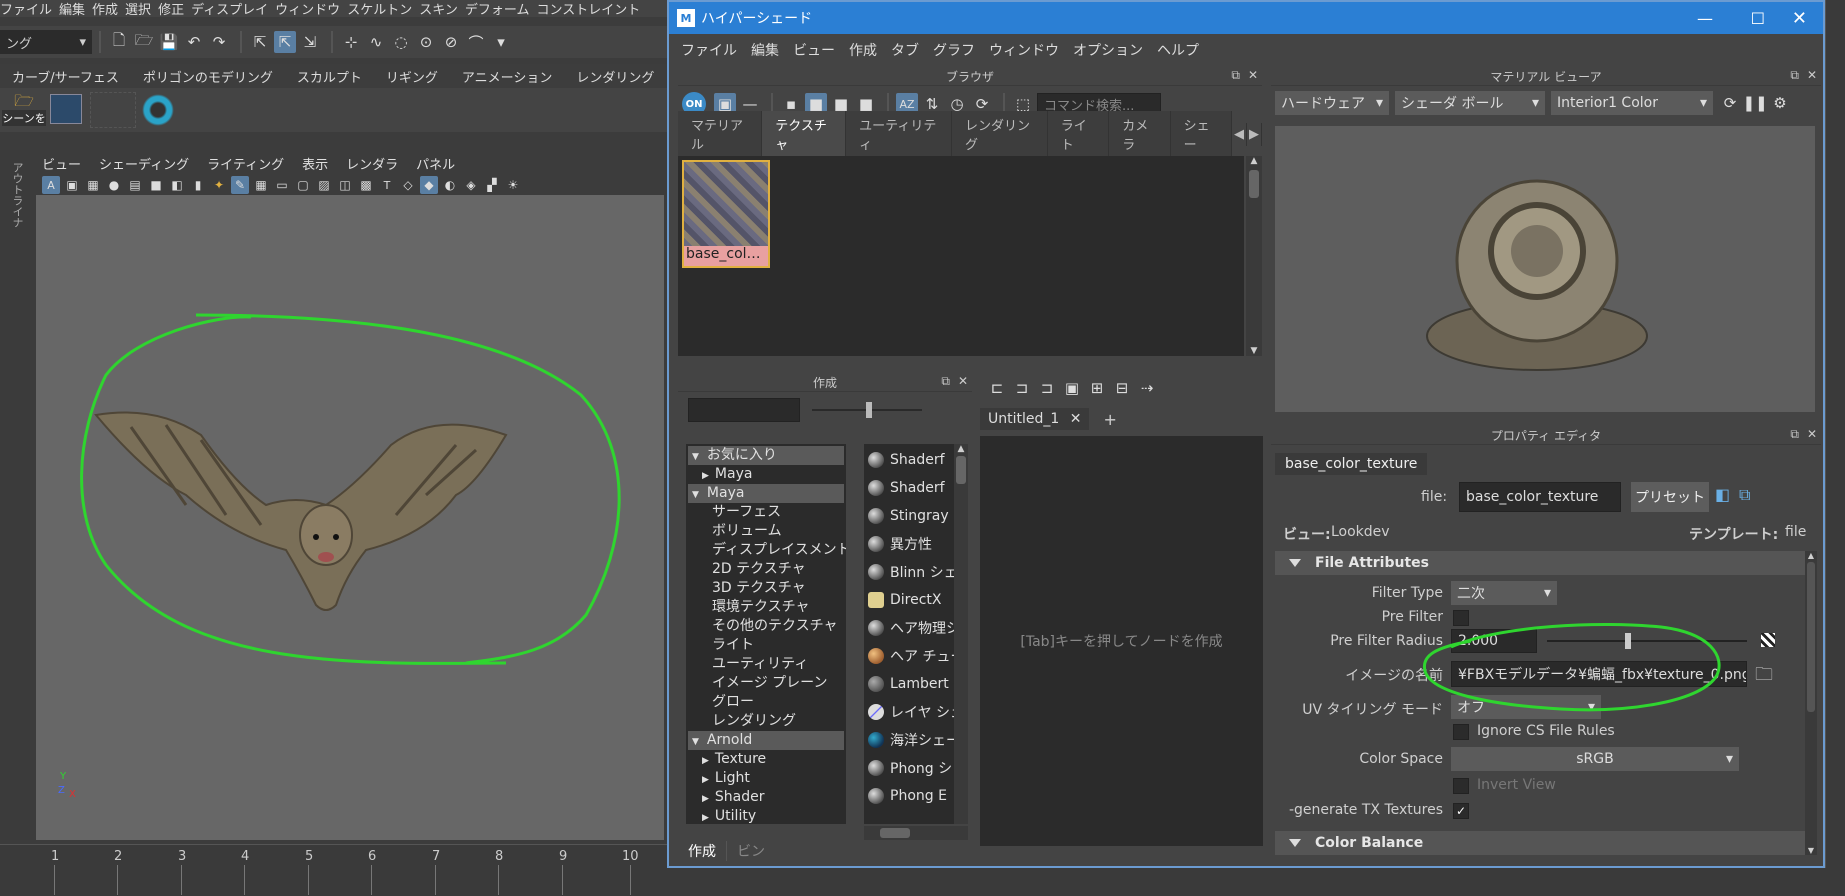 Image resolution: width=1845 pixels, height=896 pixels. What do you see at coordinates (72, 185) in the screenshot?
I see `frame-icon: ▣` at bounding box center [72, 185].